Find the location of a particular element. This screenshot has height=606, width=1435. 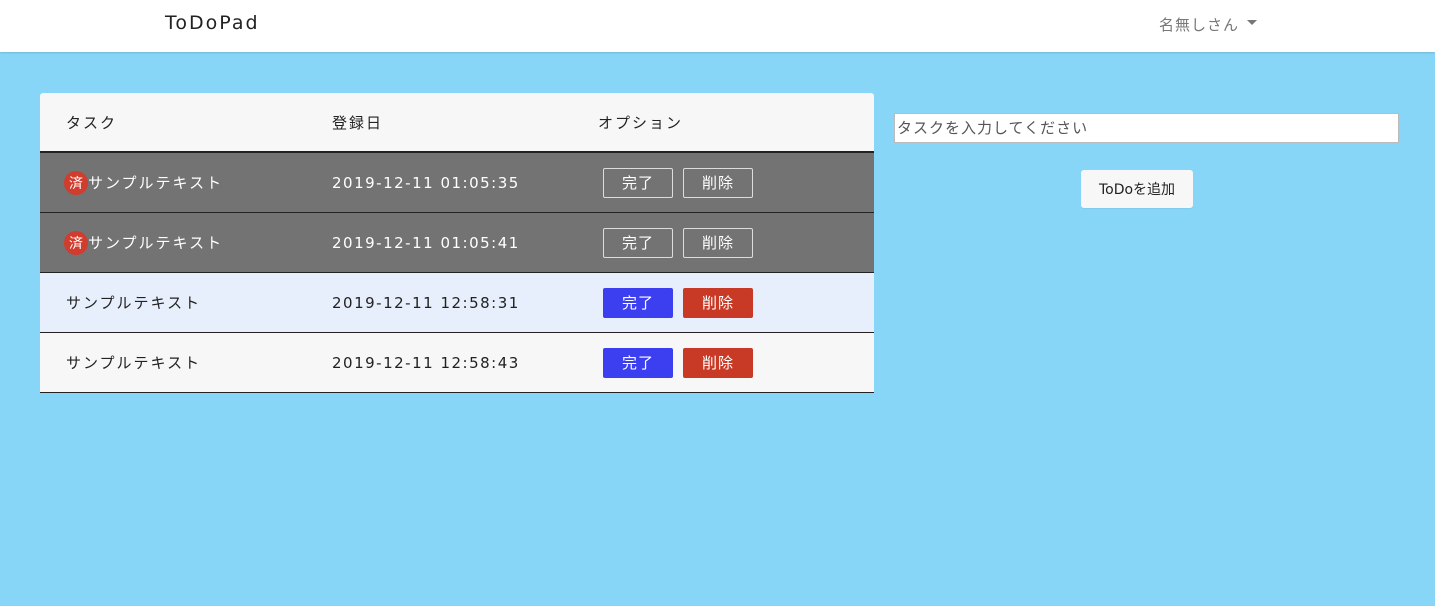

date-text: 2019-12-11 01:05:35 is located at coordinates (426, 182).